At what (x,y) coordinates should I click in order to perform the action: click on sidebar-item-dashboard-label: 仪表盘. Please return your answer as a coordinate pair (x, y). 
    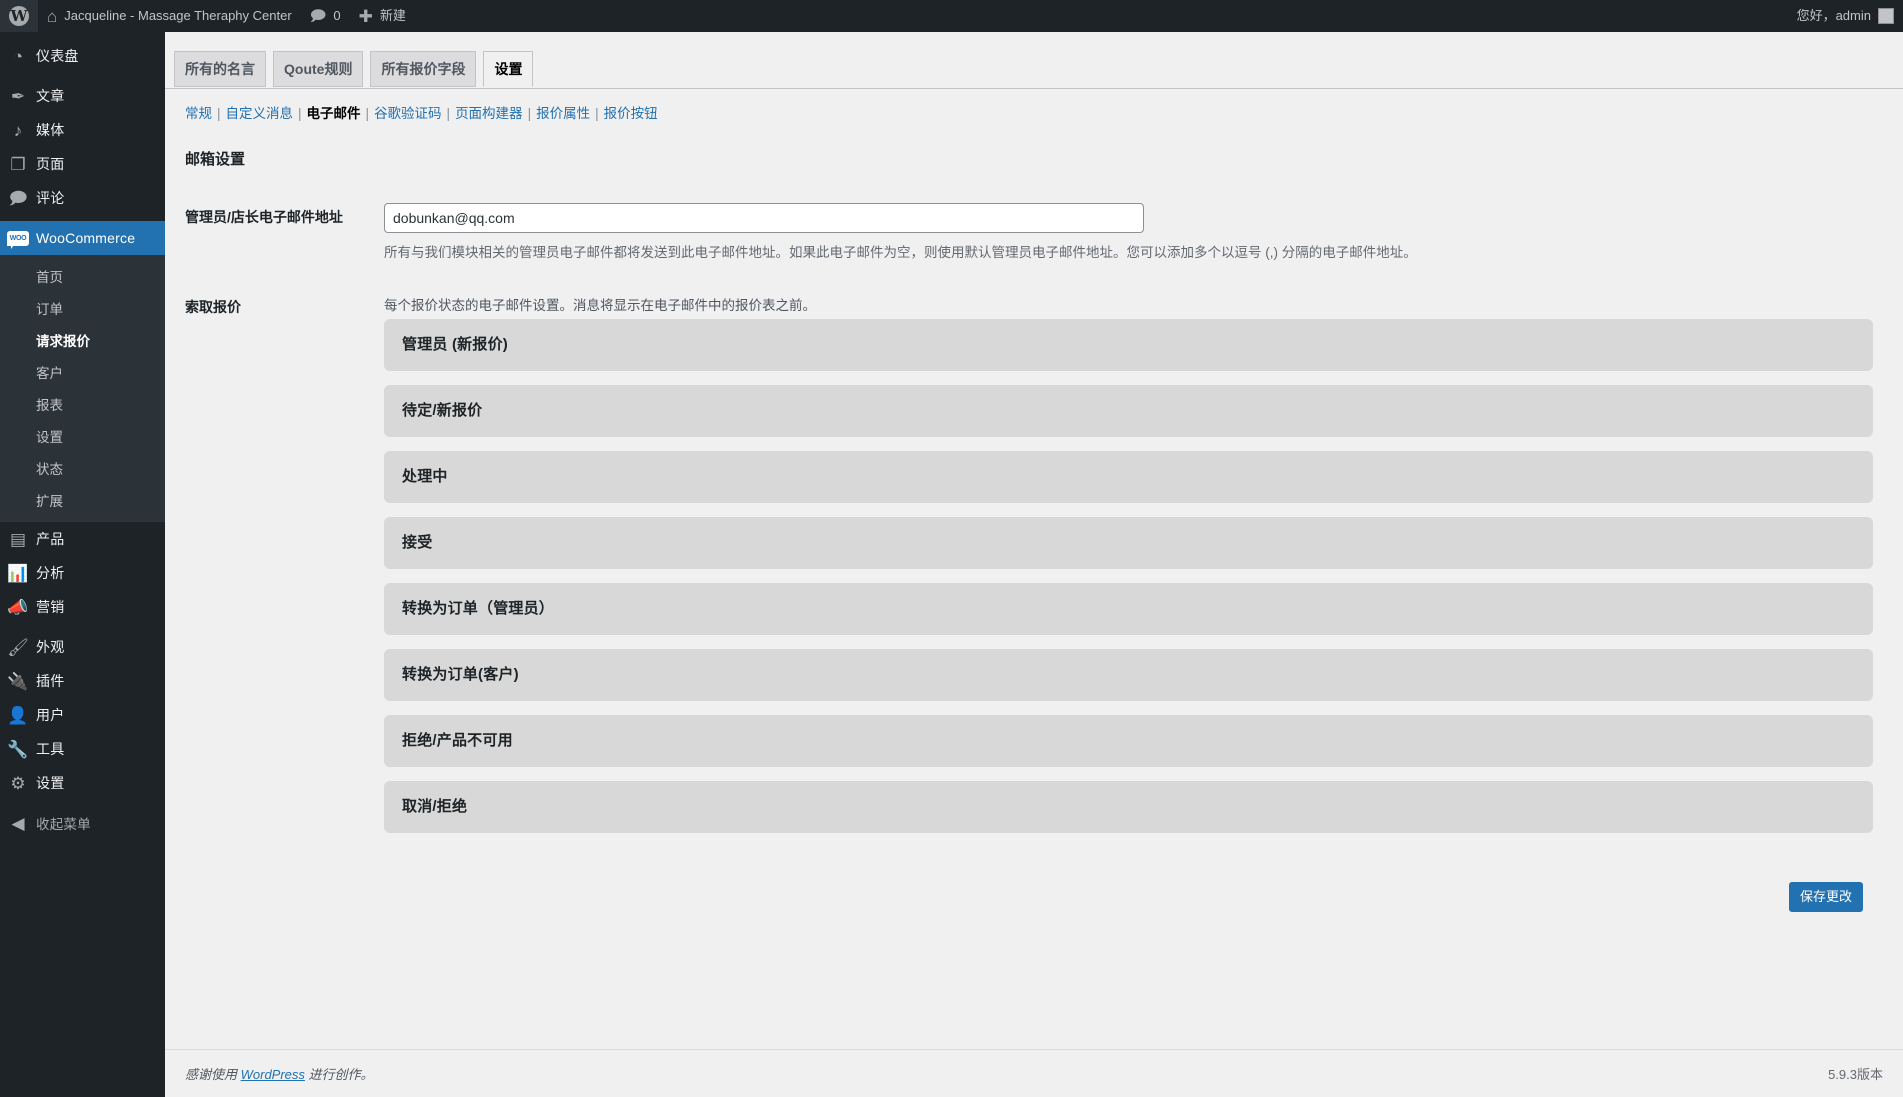
    Looking at the image, I should click on (57, 56).